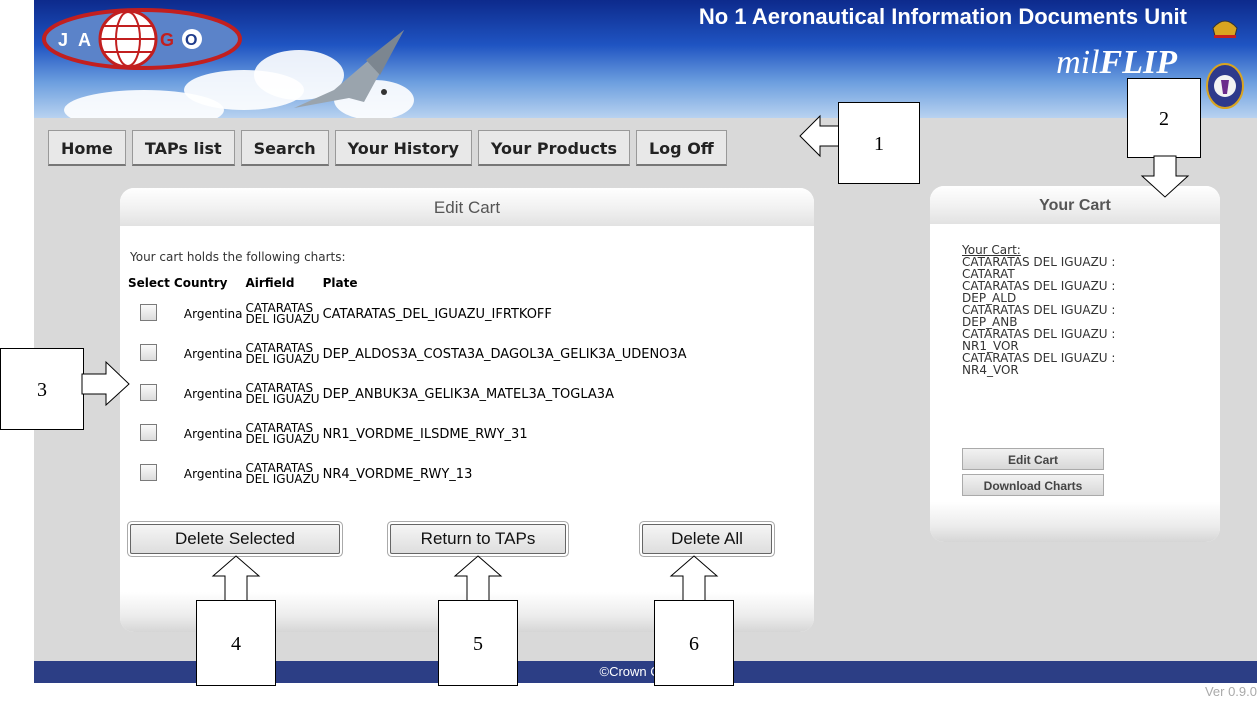 The image size is (1257, 701). I want to click on col-header-country: Country, so click(200, 283).